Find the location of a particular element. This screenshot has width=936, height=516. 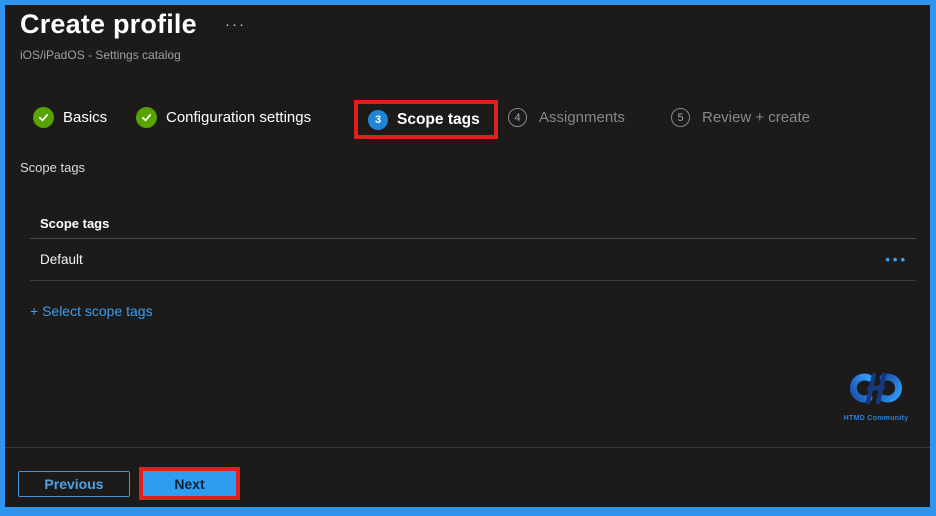

row-context-menu-icon: ••• is located at coordinates (896, 259).